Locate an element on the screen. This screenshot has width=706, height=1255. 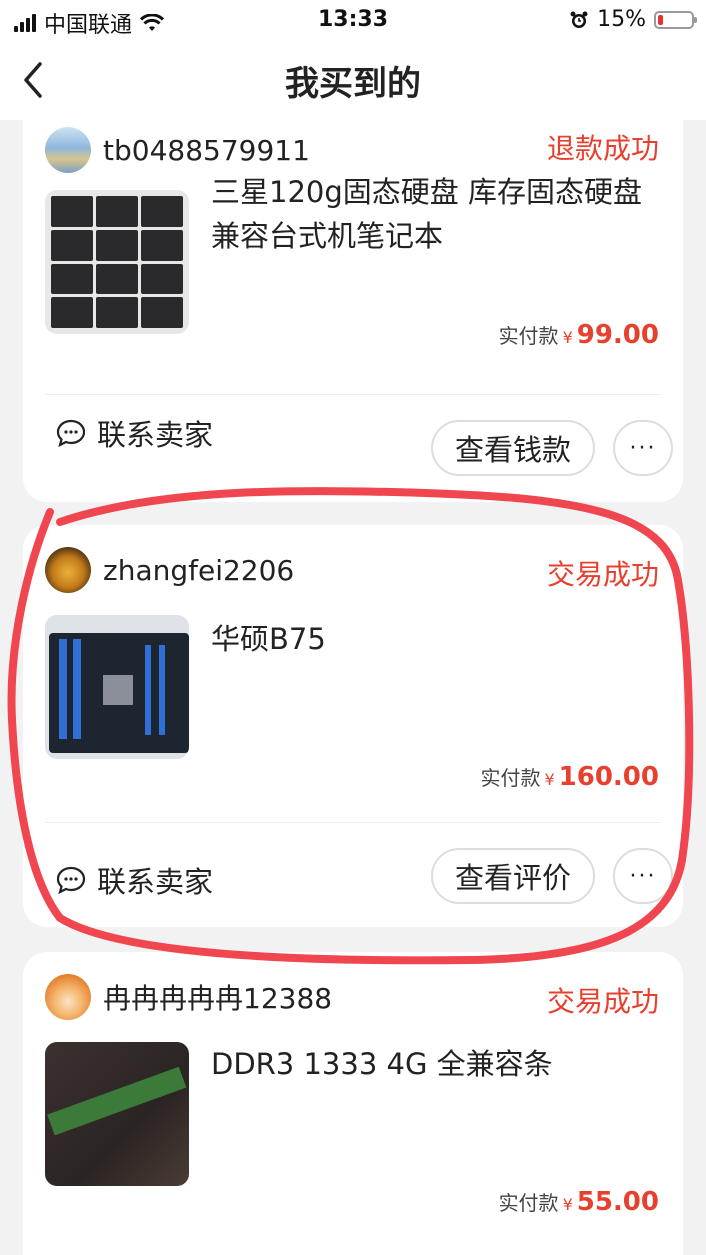
battery-icon is located at coordinates (675, 19).